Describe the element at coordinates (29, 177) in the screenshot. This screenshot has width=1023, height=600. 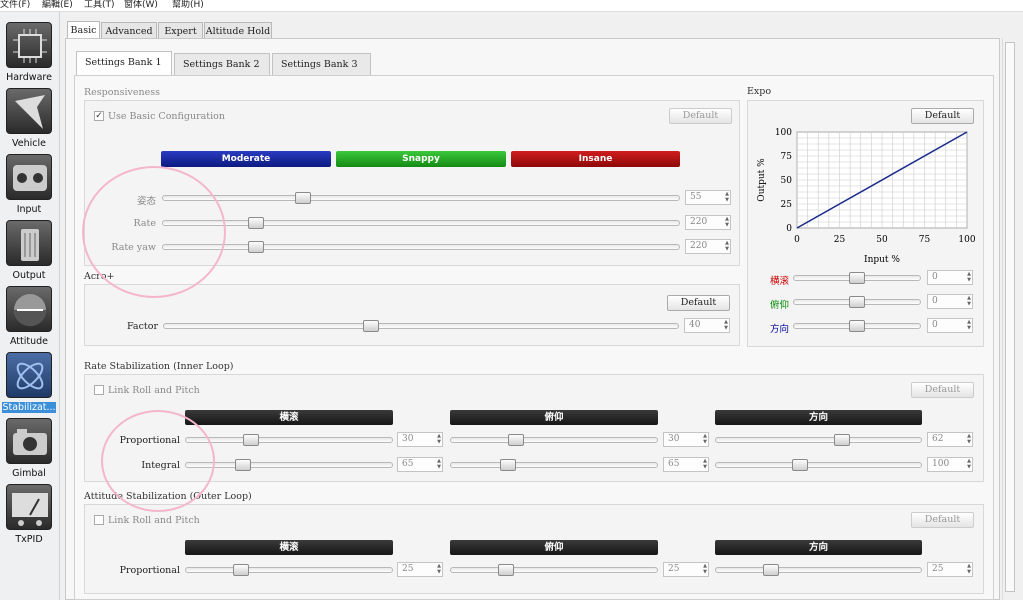
I see `controller-icon` at that location.